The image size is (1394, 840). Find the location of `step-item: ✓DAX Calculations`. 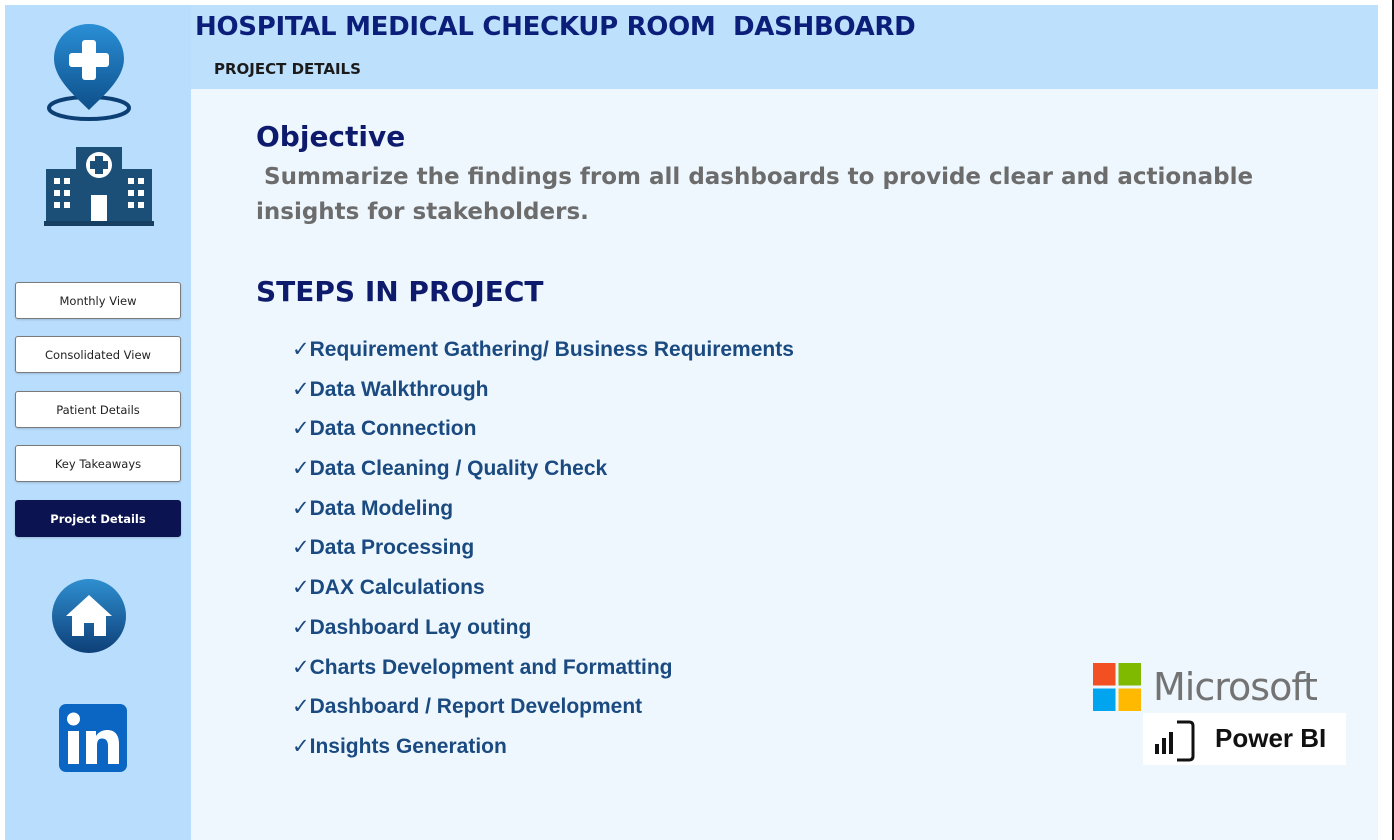

step-item: ✓DAX Calculations is located at coordinates (543, 594).